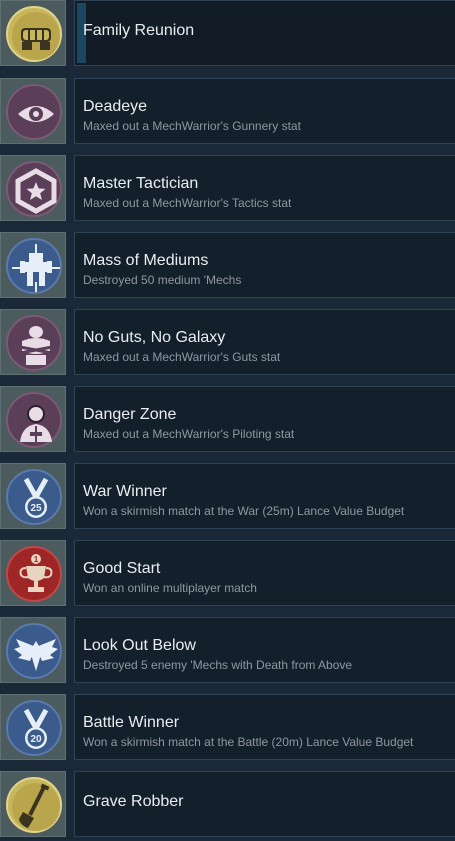  What do you see at coordinates (264, 33) in the screenshot?
I see `achievement-card: Family Reunion` at bounding box center [264, 33].